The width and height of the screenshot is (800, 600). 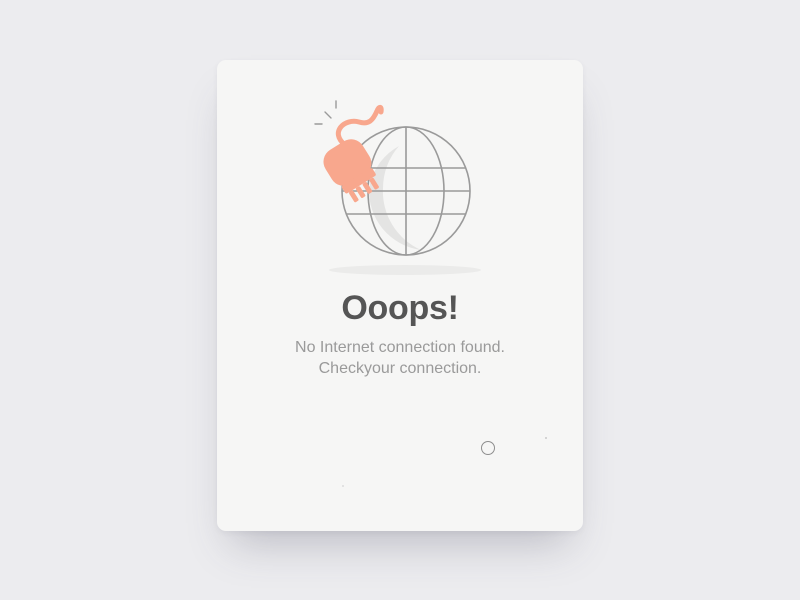 I want to click on illustration-shadow, so click(x=405, y=270).